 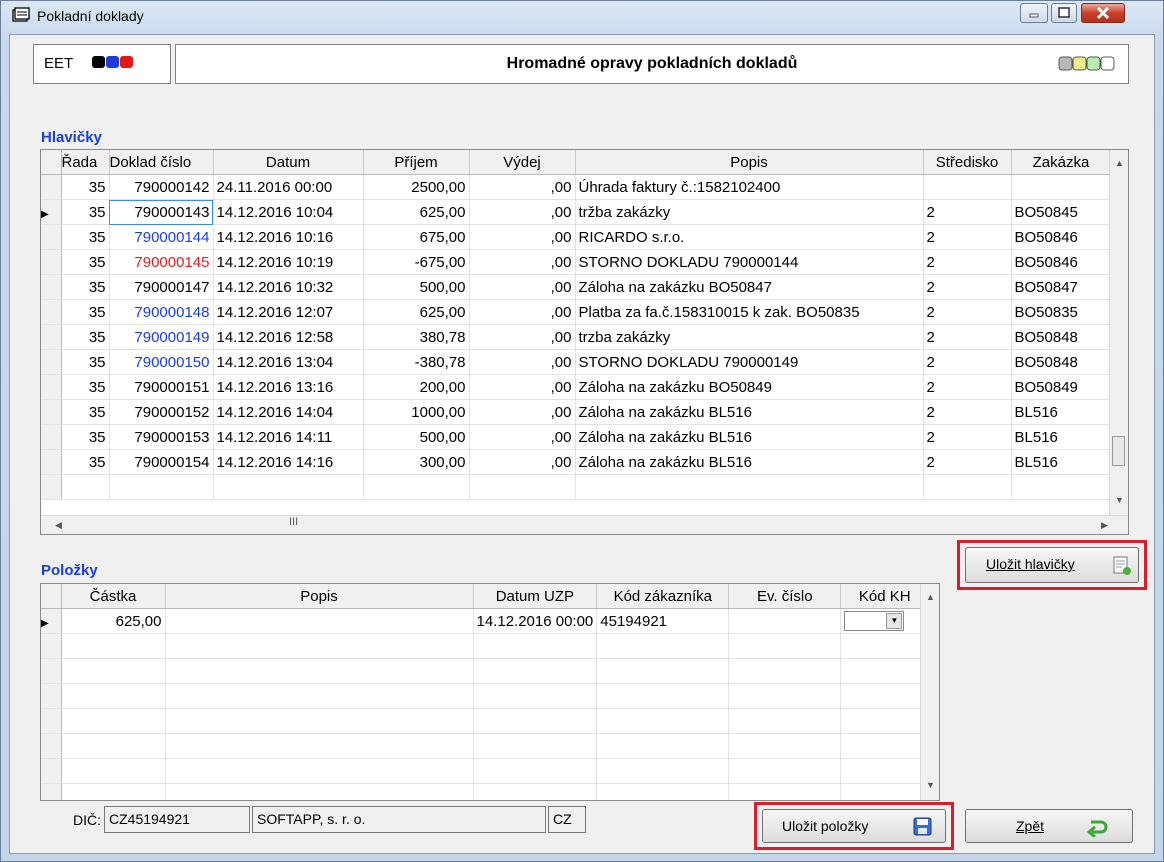 I want to click on cell-popis: Úhrada faktury č.:1582102400, so click(x=749, y=187).